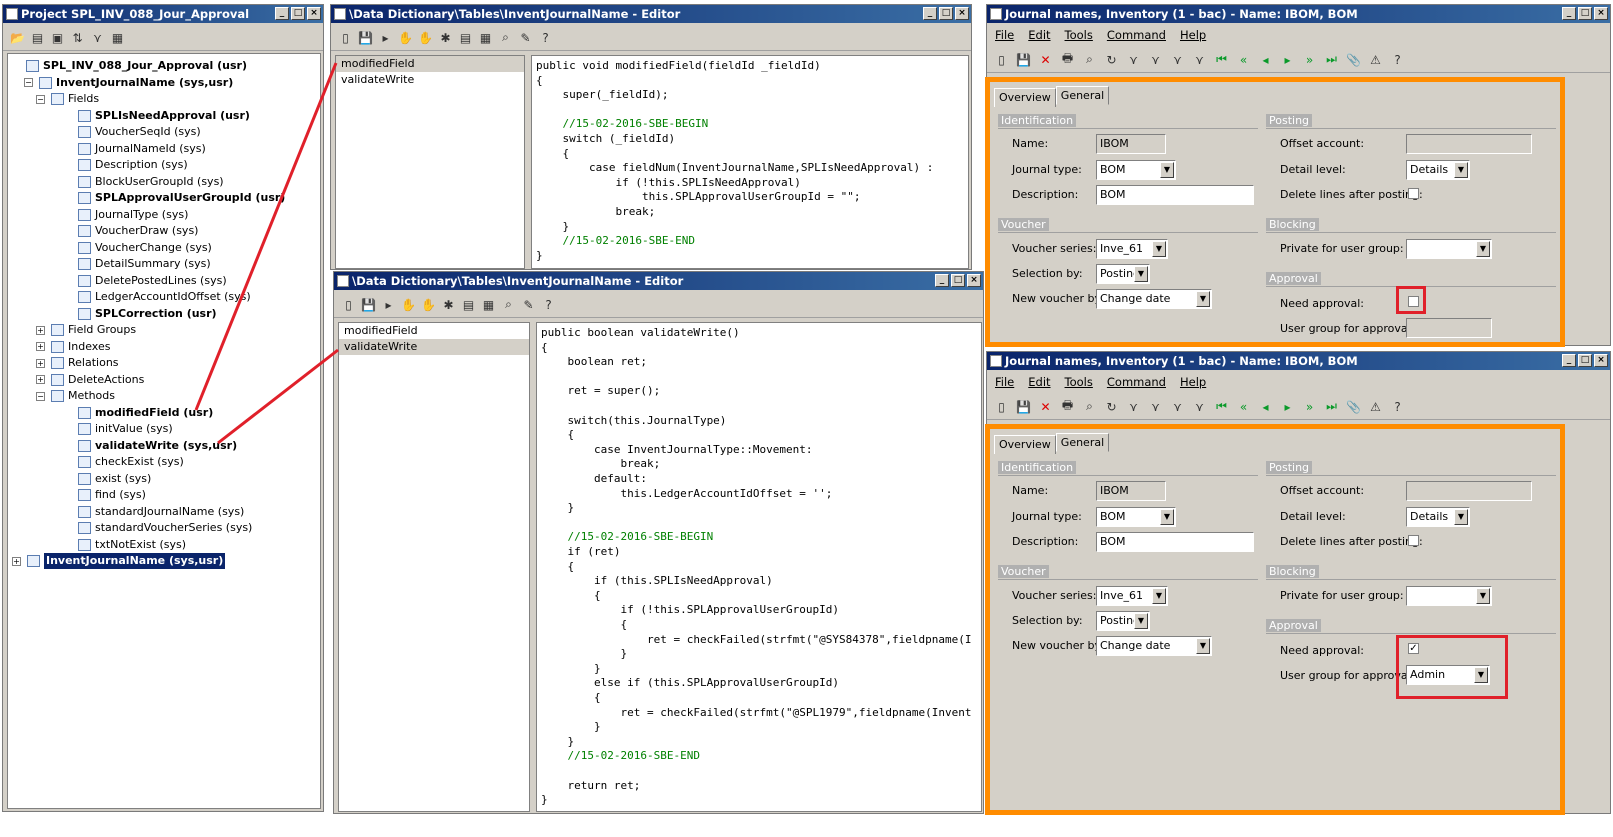 The height and width of the screenshot is (837, 1613). I want to click on tree-node: JournalNameId (sys), so click(142, 149).